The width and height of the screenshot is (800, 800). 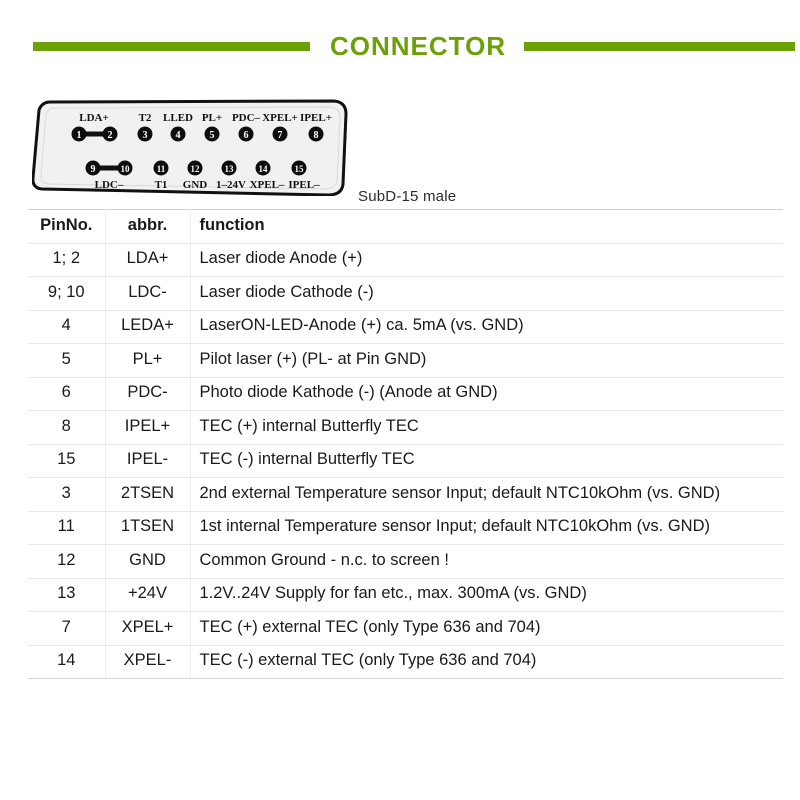 What do you see at coordinates (94, 118) in the screenshot?
I see `pin-label-lda-plus: LDA+` at bounding box center [94, 118].